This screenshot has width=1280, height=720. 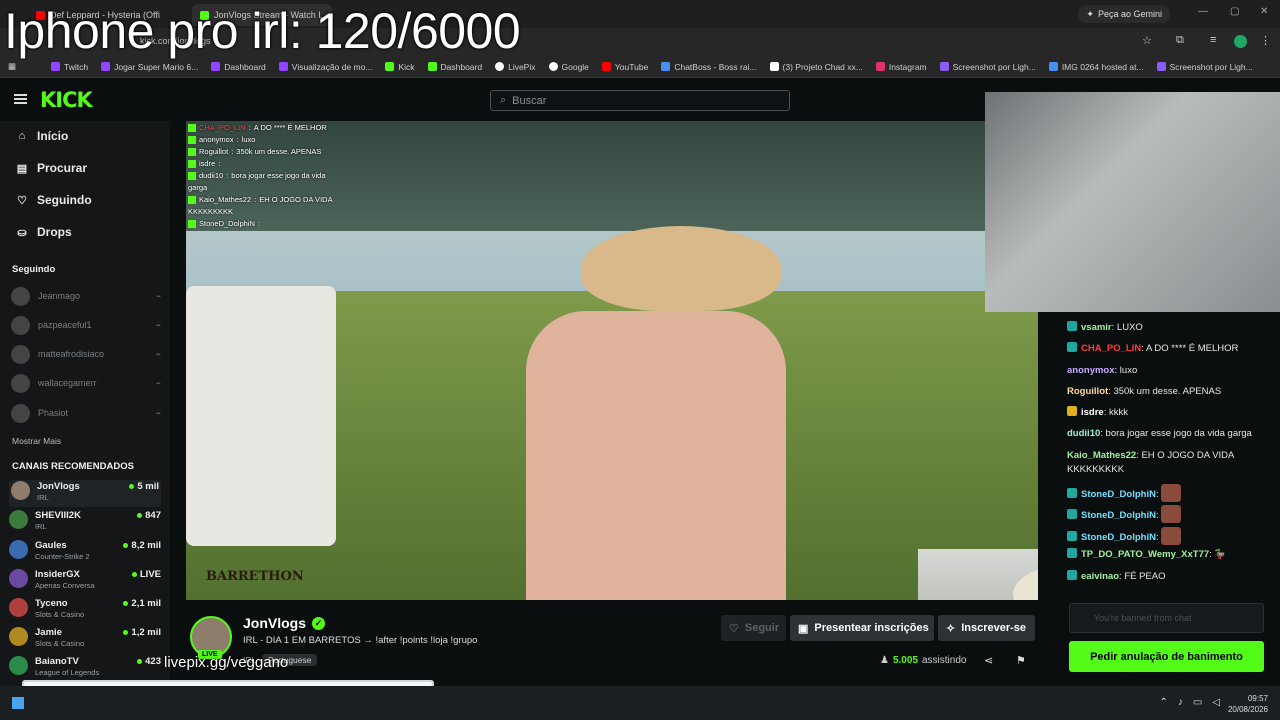 What do you see at coordinates (988, 660) in the screenshot?
I see `share-icon: ⋖` at bounding box center [988, 660].